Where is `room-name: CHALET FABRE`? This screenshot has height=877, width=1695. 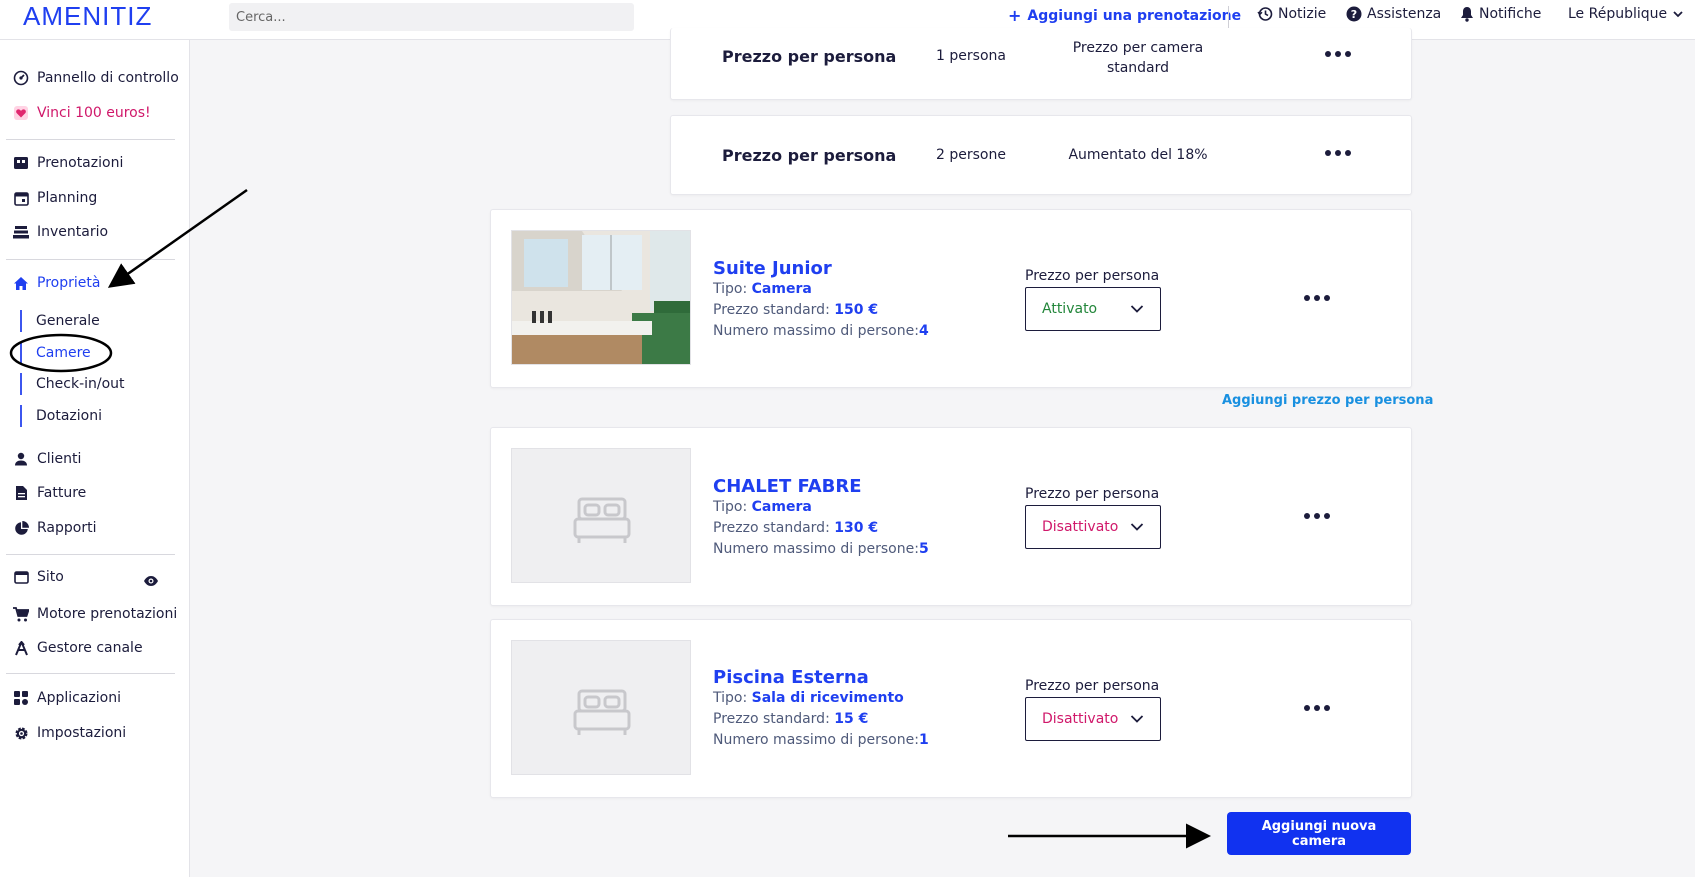 room-name: CHALET FABRE is located at coordinates (787, 486).